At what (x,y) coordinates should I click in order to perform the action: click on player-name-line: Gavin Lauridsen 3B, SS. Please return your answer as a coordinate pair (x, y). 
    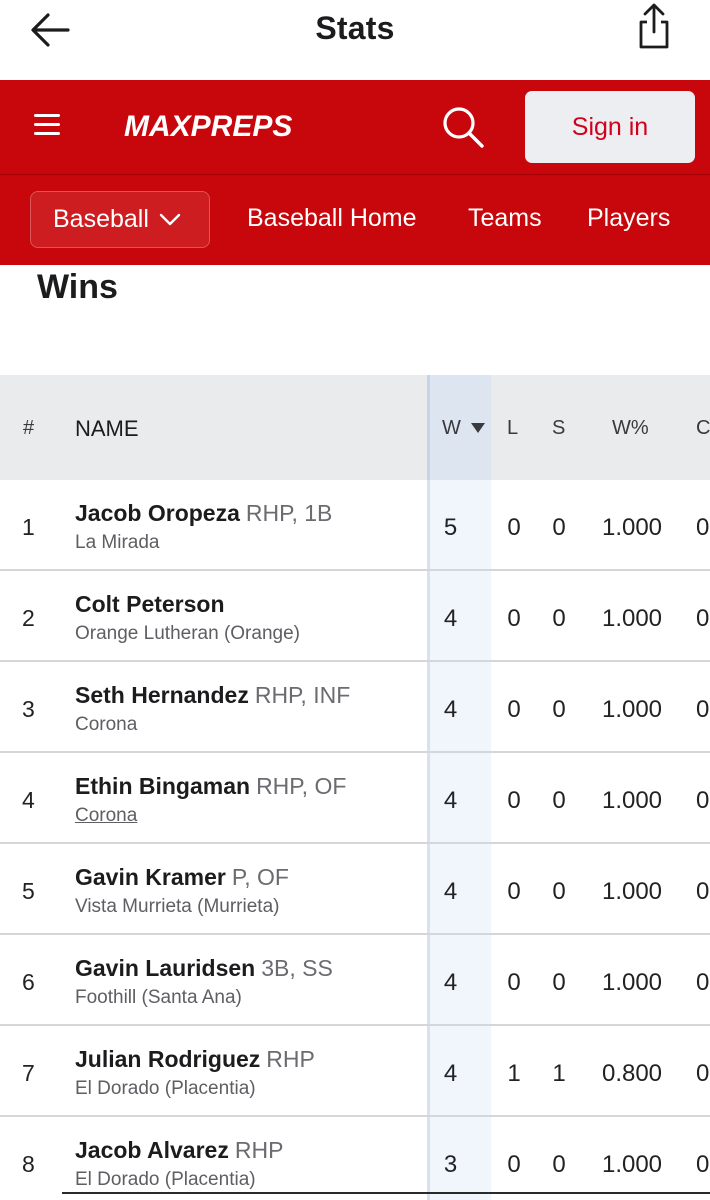
    Looking at the image, I should click on (204, 968).